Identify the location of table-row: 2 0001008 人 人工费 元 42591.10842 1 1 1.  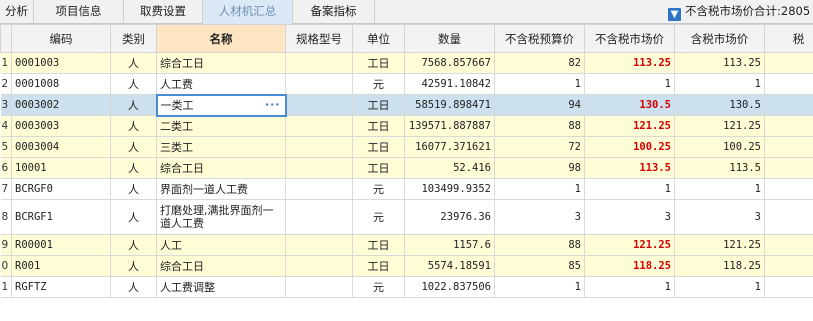
(406, 84).